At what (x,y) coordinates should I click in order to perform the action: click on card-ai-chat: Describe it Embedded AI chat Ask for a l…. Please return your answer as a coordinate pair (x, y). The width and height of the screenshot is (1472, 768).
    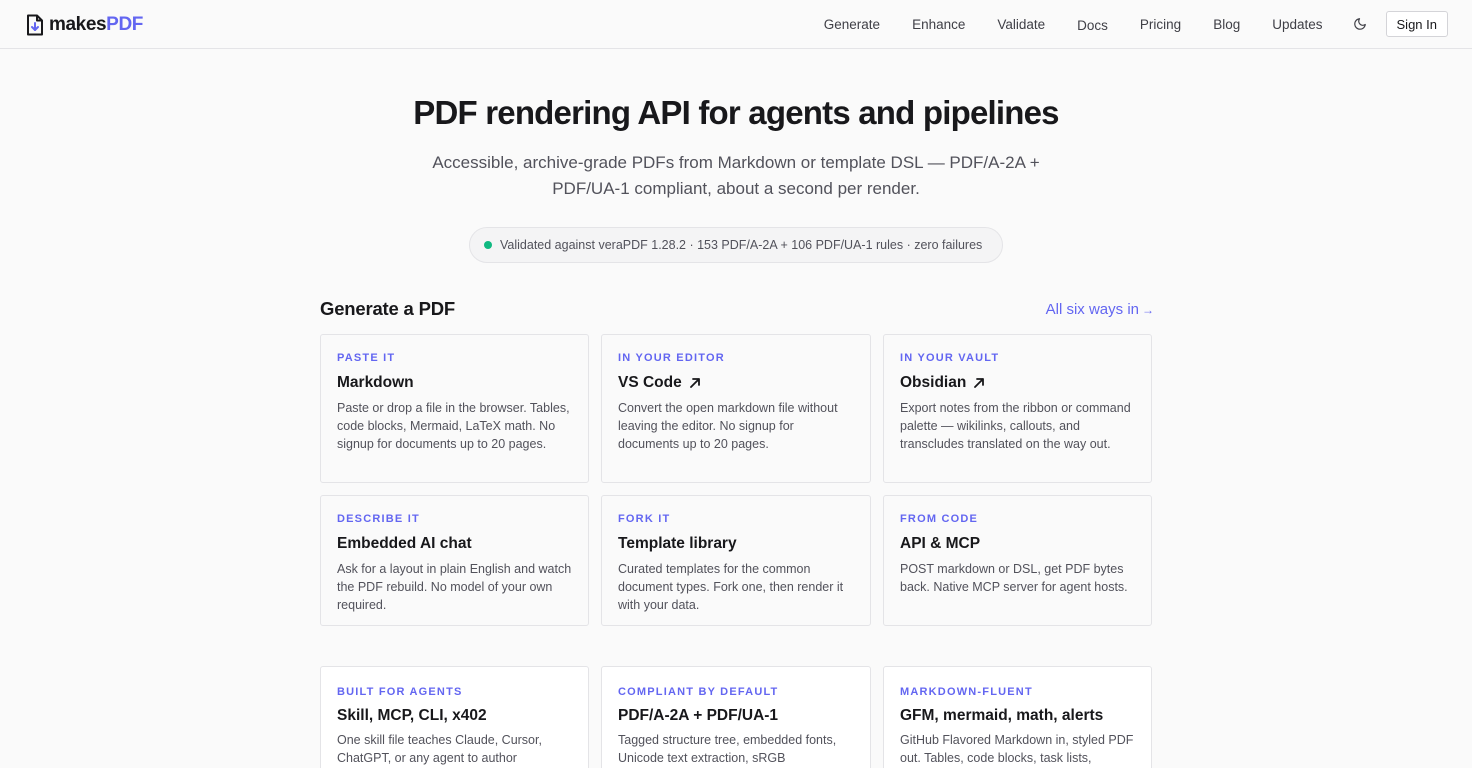
    Looking at the image, I should click on (454, 560).